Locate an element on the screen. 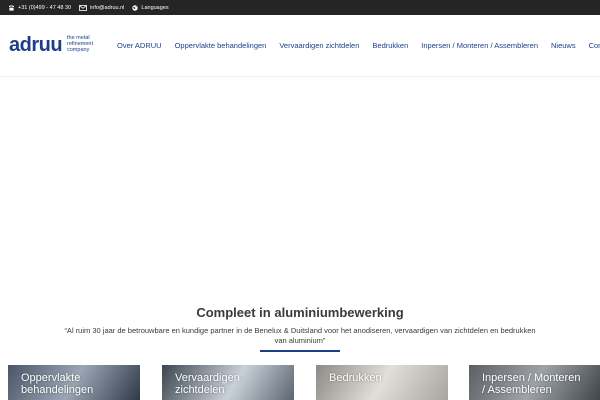 The height and width of the screenshot is (400, 600). card-label-line: Vervaardigen is located at coordinates (207, 378).